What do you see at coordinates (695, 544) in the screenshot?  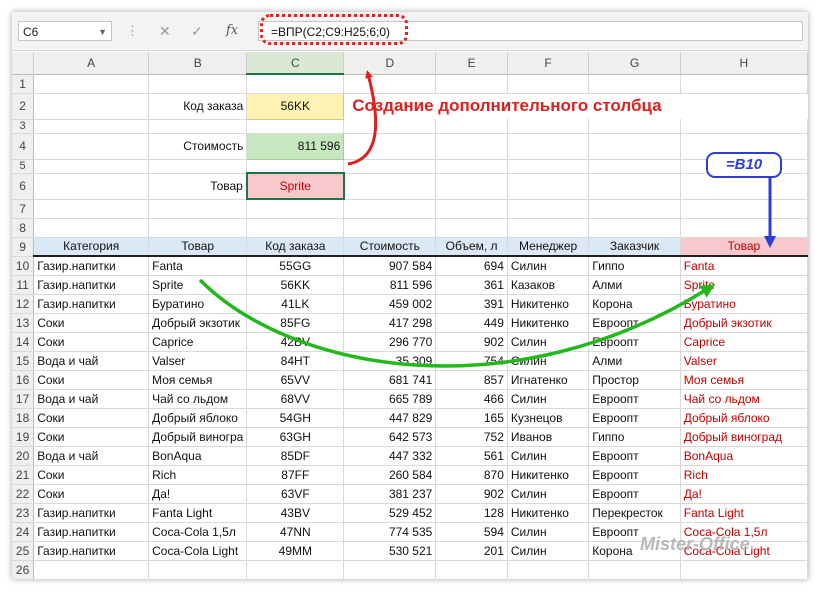 I see `watermark-logo: Mister-Office` at bounding box center [695, 544].